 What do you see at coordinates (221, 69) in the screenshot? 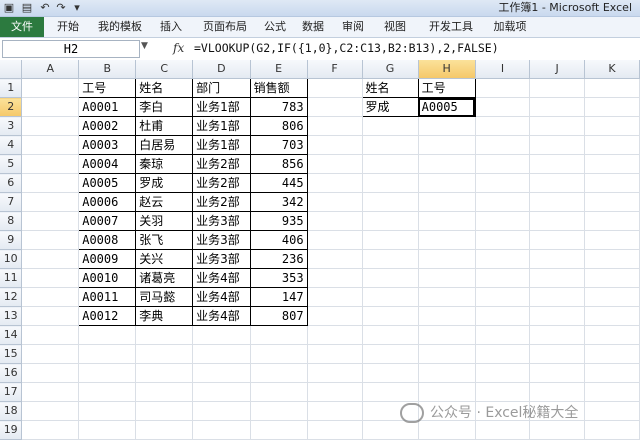
I see `col-header: D` at bounding box center [221, 69].